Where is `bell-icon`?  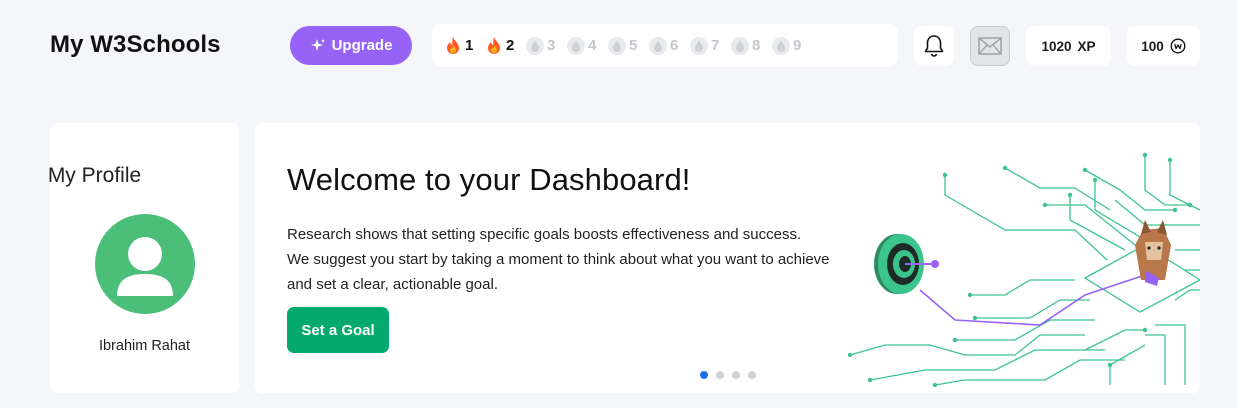
bell-icon is located at coordinates (934, 46).